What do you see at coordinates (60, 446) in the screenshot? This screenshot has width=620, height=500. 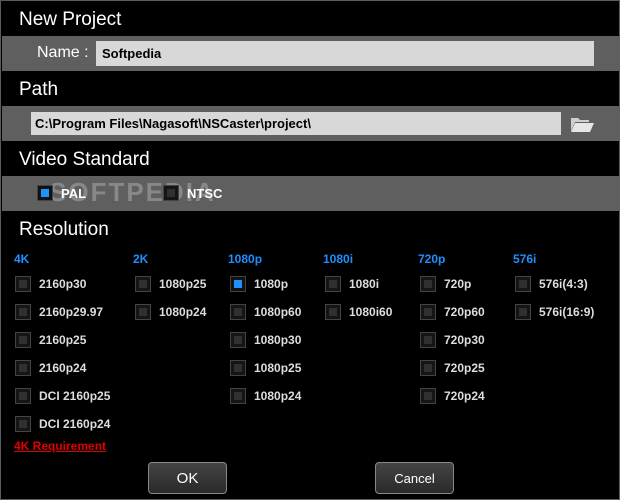 I see `4k-requirement-link: 4K Requirement` at bounding box center [60, 446].